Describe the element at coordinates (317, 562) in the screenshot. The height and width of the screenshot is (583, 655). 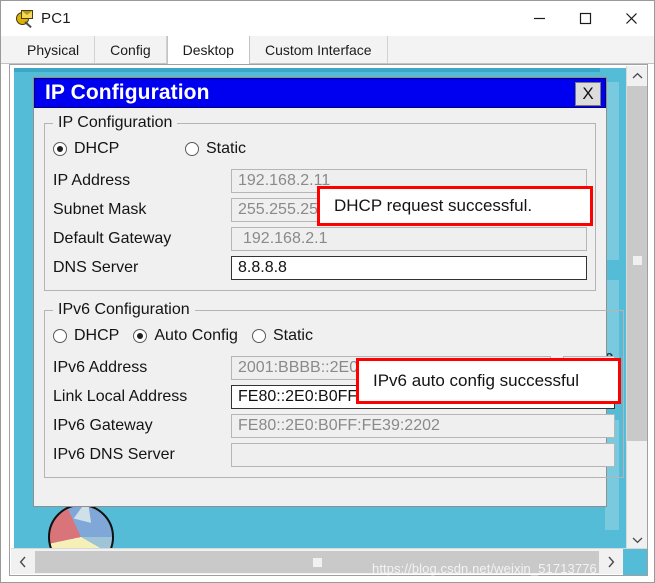
I see `horizontal-scroll-thumb` at that location.